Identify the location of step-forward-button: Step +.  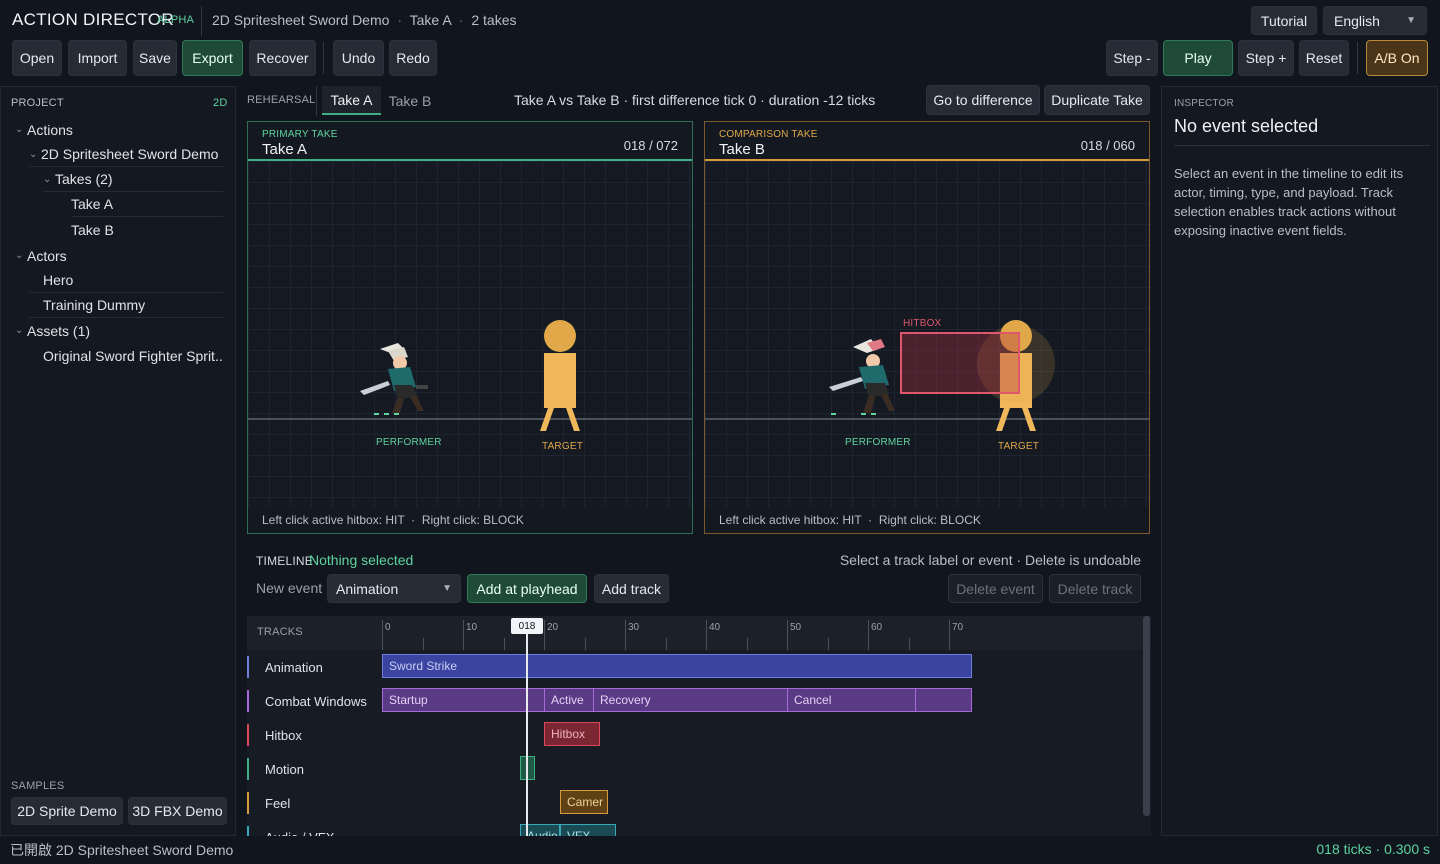
(1266, 58).